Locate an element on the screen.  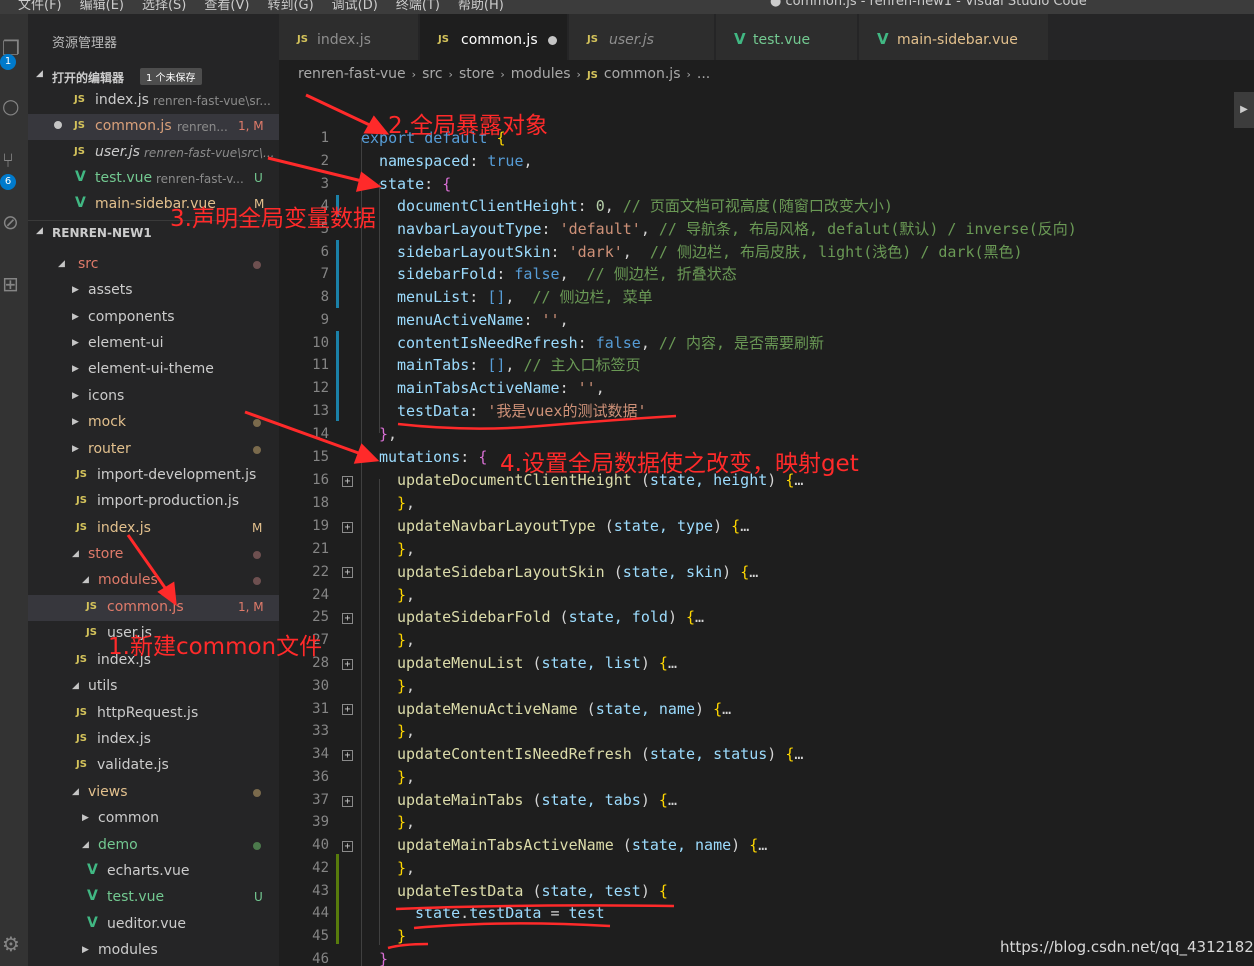
watermark: https://blog.csdn.net/qq_43121828 is located at coordinates (1127, 947).